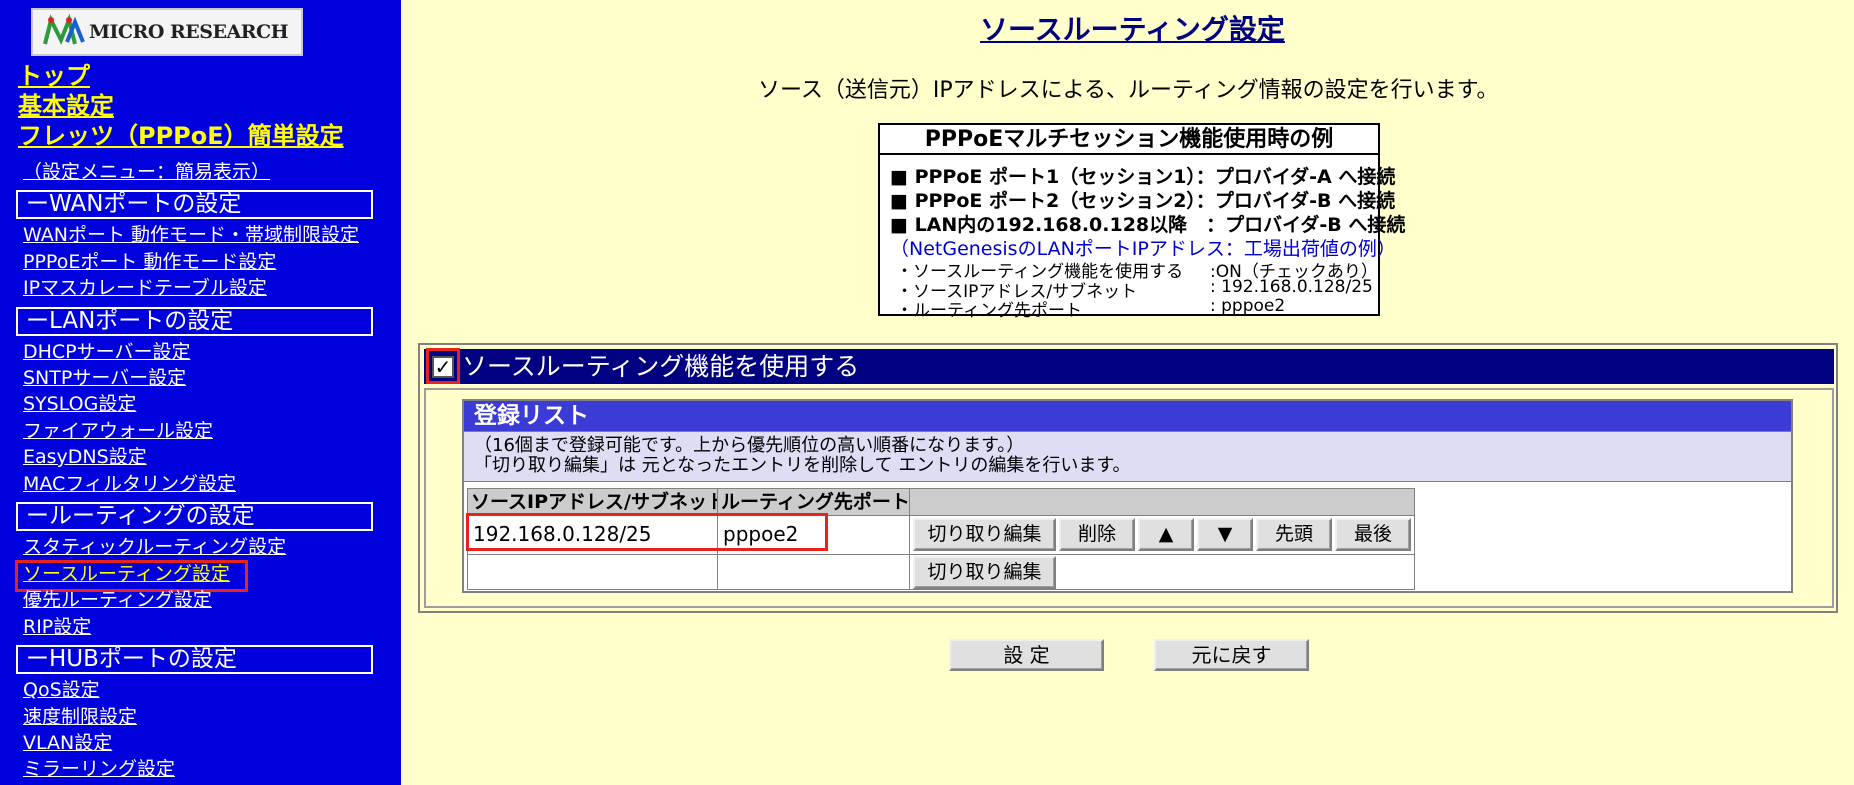 This screenshot has width=1854, height=785. What do you see at coordinates (54, 76) in the screenshot?
I see `nav-link-top: トップ` at bounding box center [54, 76].